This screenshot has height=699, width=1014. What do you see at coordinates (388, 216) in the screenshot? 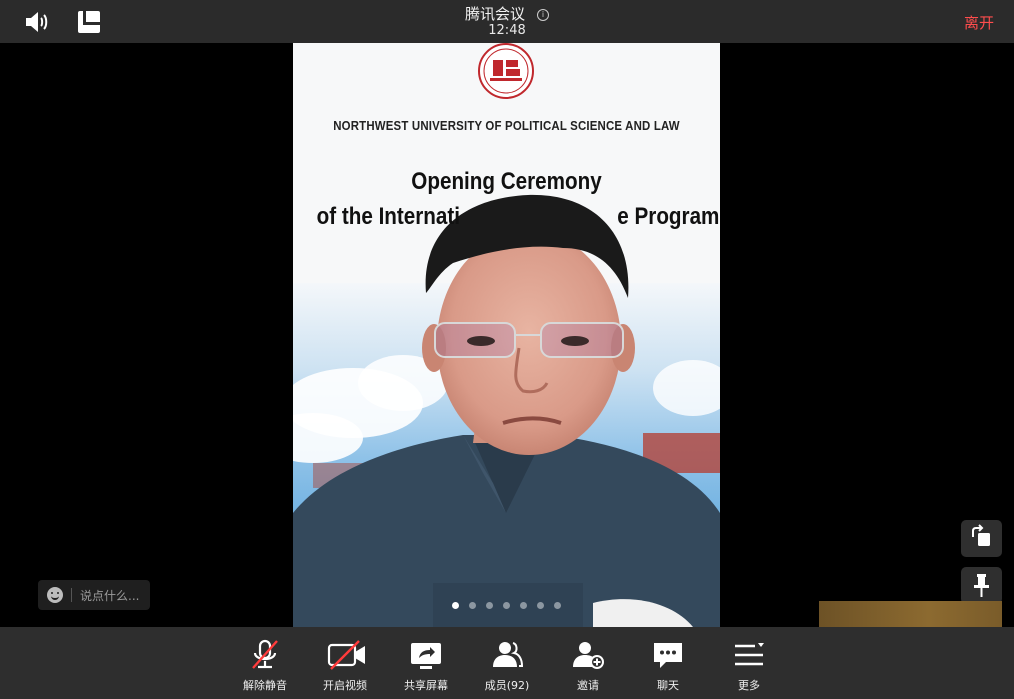
I see `slide-title-line2: of the Internati` at bounding box center [388, 216].